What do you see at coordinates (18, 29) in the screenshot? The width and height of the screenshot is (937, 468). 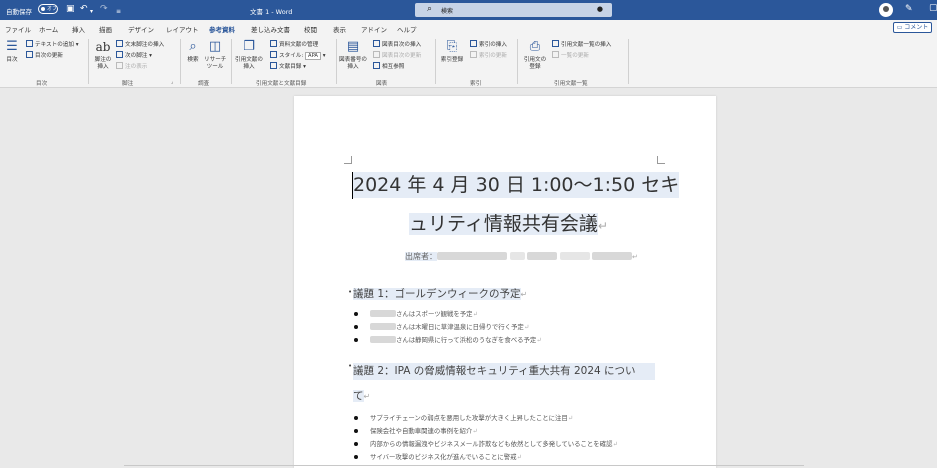 I see `tab-file: ファイル` at bounding box center [18, 29].